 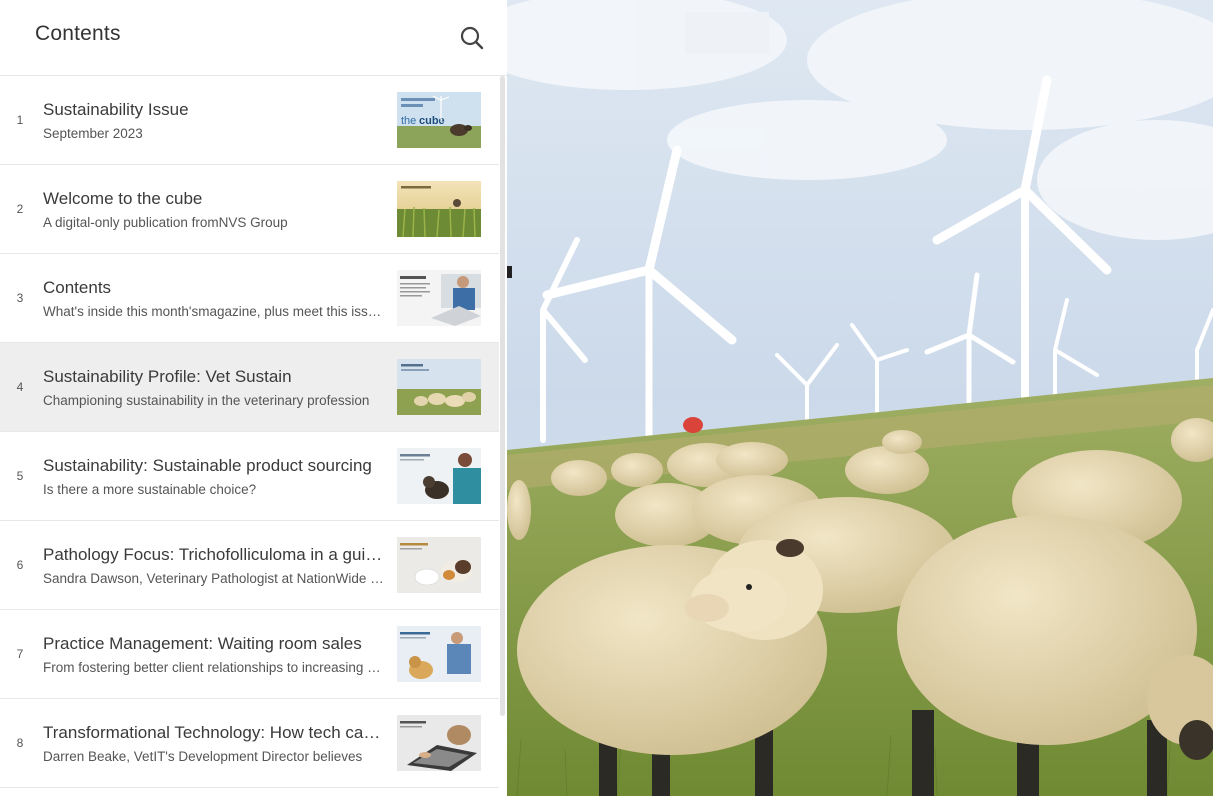 I want to click on item-number: 7, so click(x=20, y=654).